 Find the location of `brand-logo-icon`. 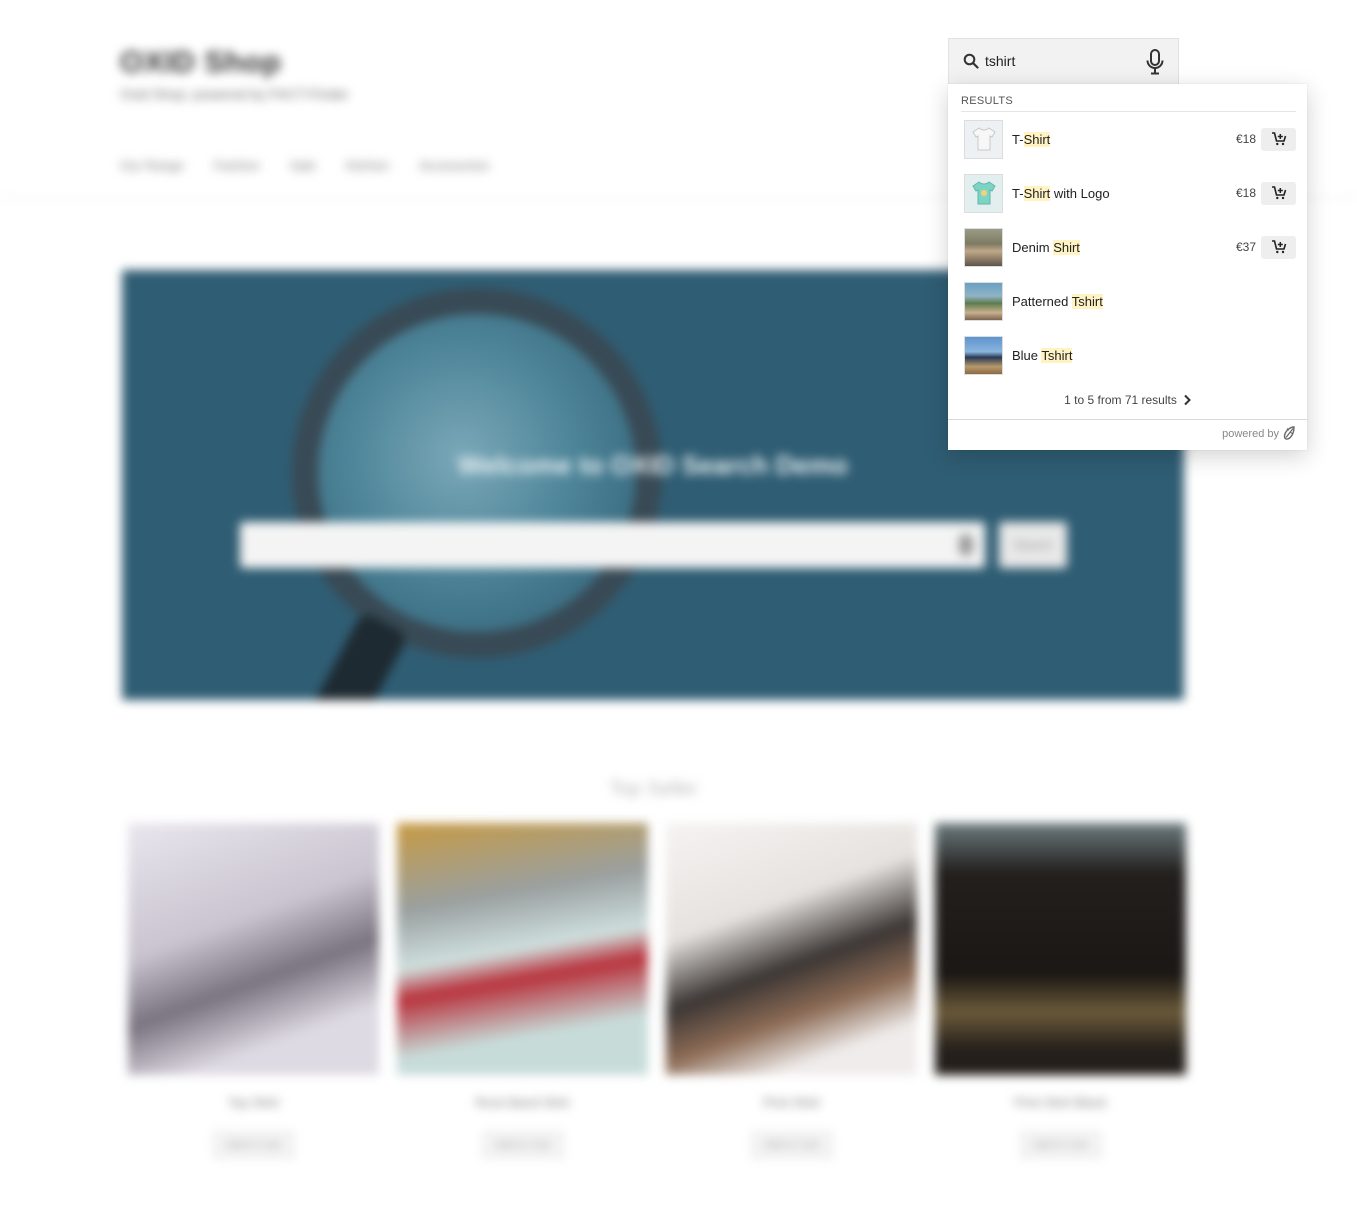

brand-logo-icon is located at coordinates (1289, 435).